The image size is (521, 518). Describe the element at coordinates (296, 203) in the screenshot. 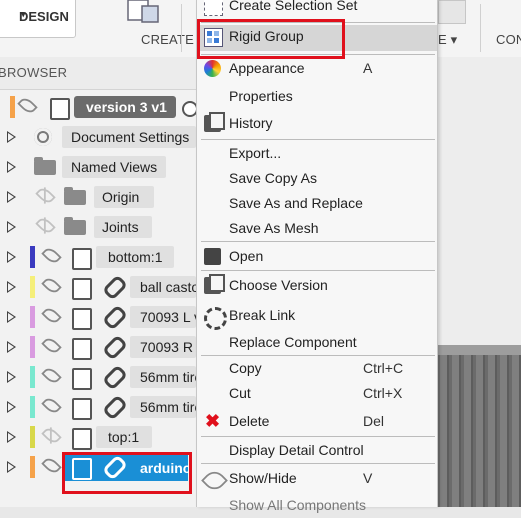

I see `menu-item-label: Save As and Replace` at that location.